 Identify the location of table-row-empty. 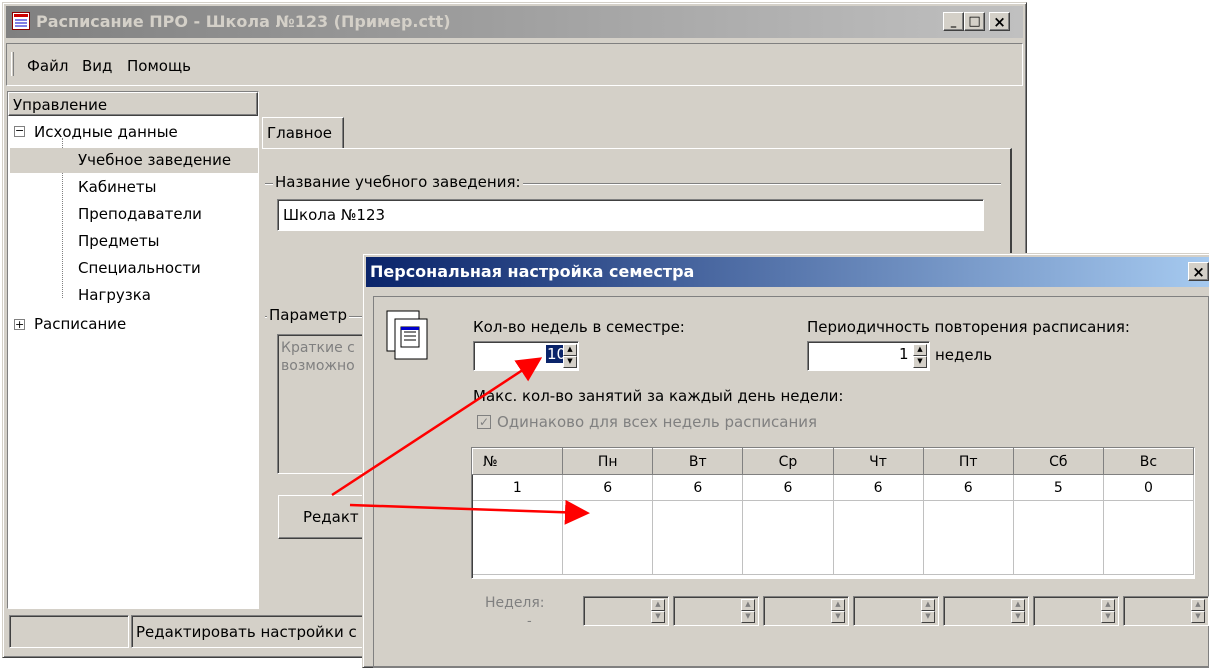
(833, 537).